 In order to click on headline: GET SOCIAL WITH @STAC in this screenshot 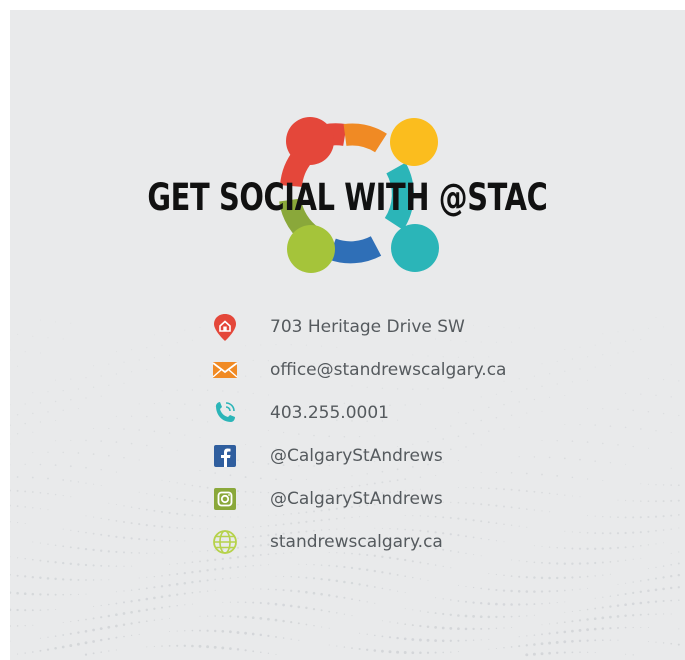, I will do `click(347, 197)`.